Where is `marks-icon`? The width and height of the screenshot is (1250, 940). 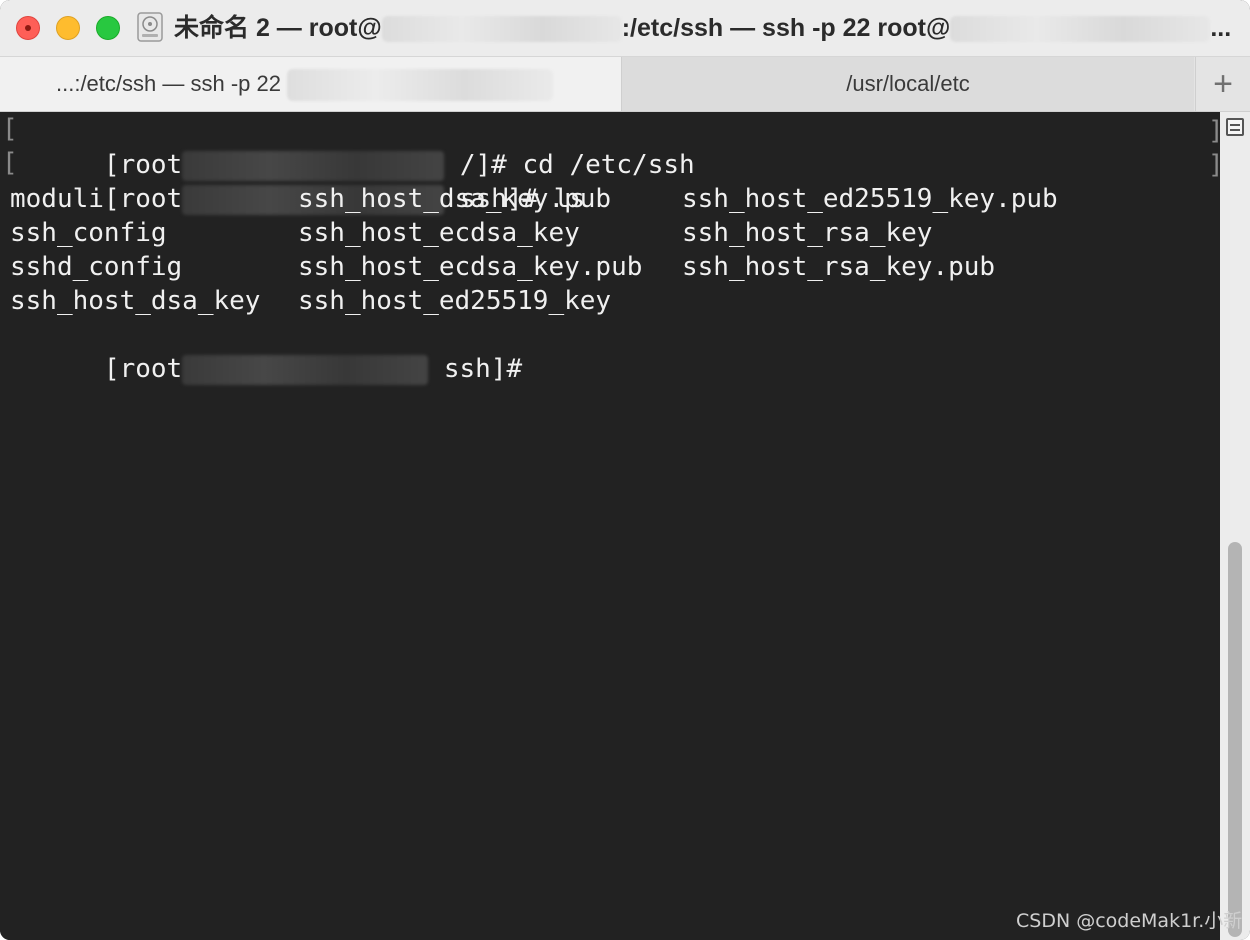 marks-icon is located at coordinates (1235, 127).